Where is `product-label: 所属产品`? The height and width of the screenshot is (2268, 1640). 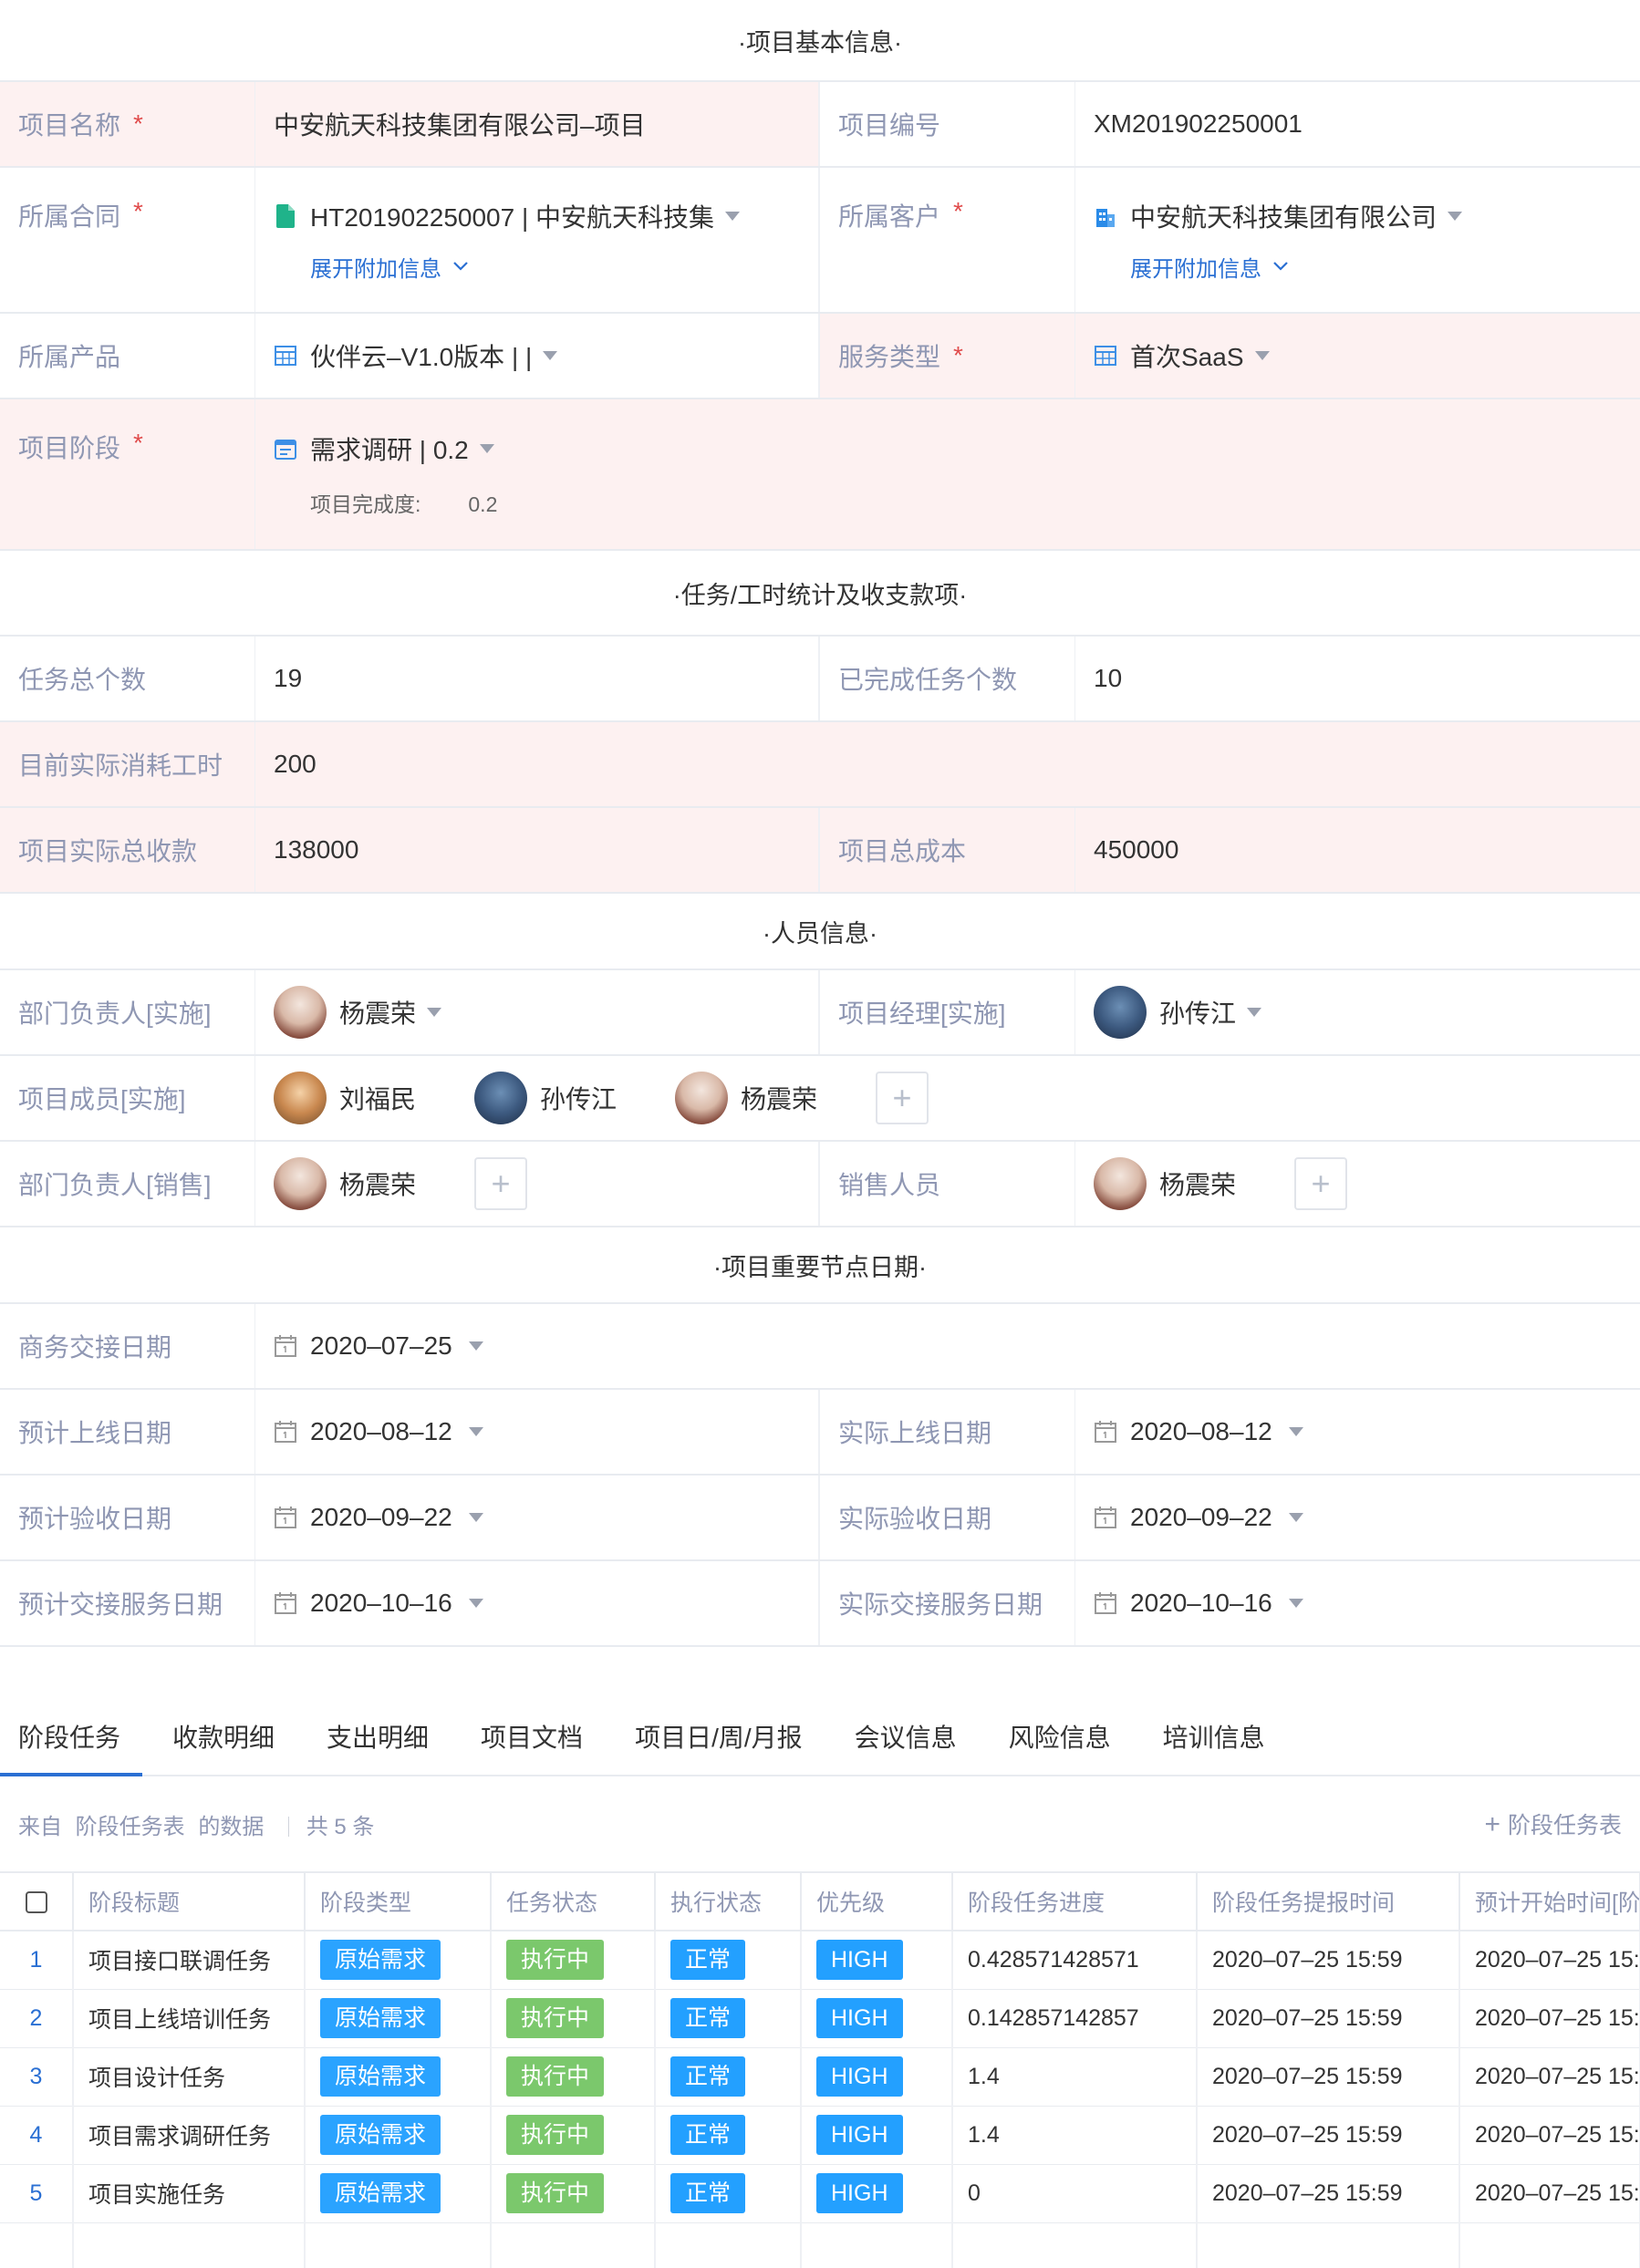 product-label: 所属产品 is located at coordinates (127, 356).